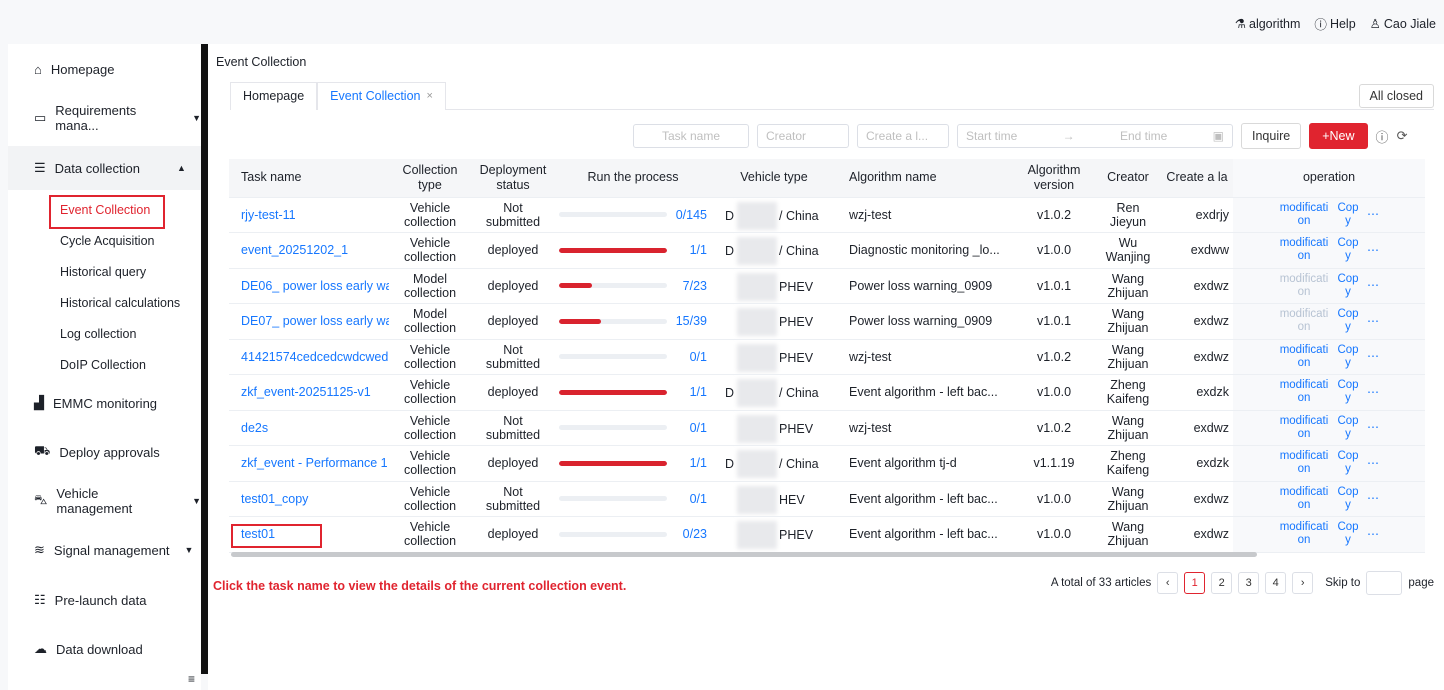 This screenshot has height=690, width=1444. Describe the element at coordinates (104, 118) in the screenshot. I see `sidebar-item-requirements: ▭ Requirements mana... ▼` at that location.